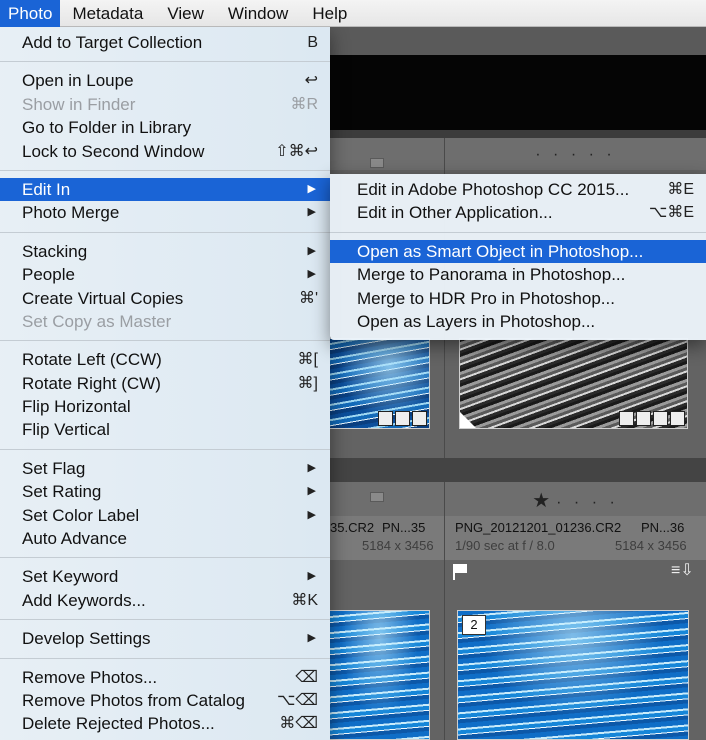 This screenshot has height=740, width=706. Describe the element at coordinates (66, 430) in the screenshot. I see `menu-item-label: Flip Vertical` at that location.